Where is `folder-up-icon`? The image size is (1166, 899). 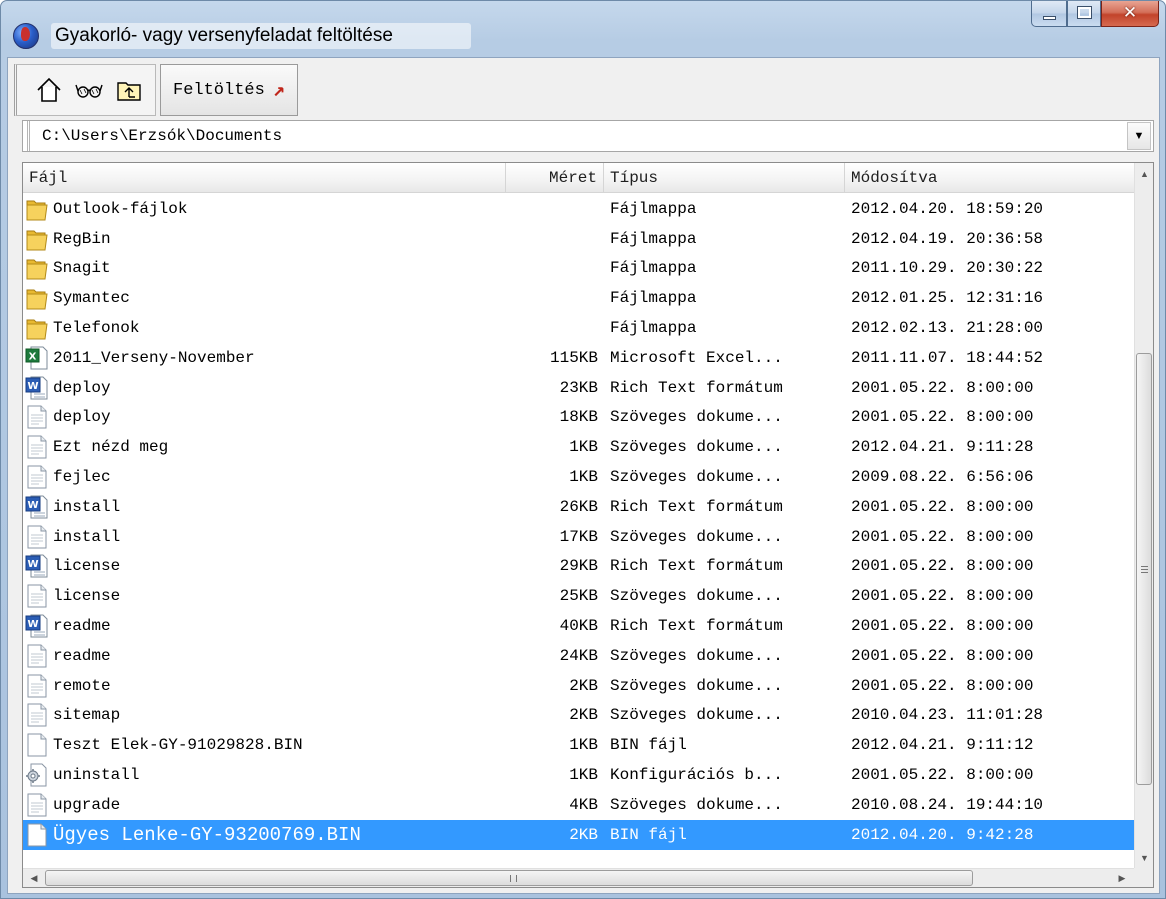
folder-up-icon is located at coordinates (129, 90).